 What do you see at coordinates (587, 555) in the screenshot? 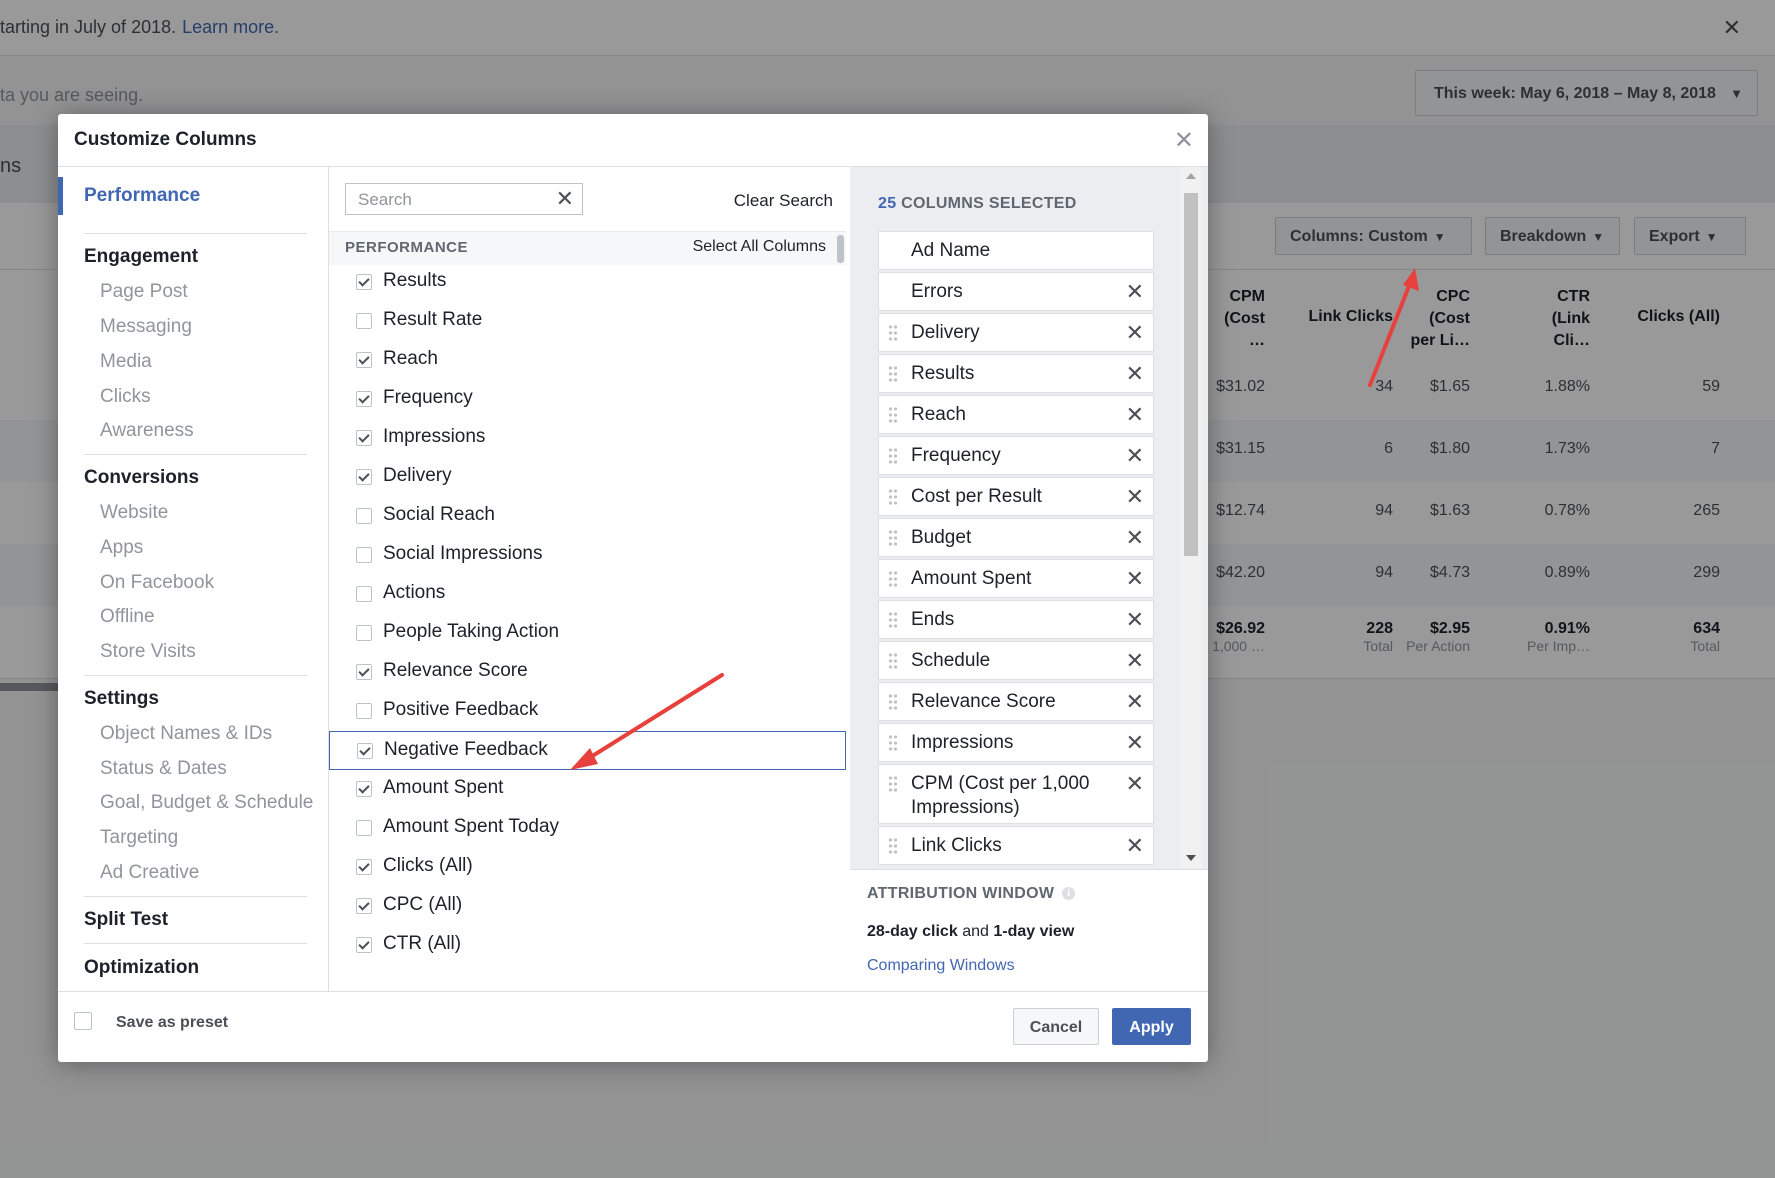
I see `column-option: Social Impressions` at bounding box center [587, 555].